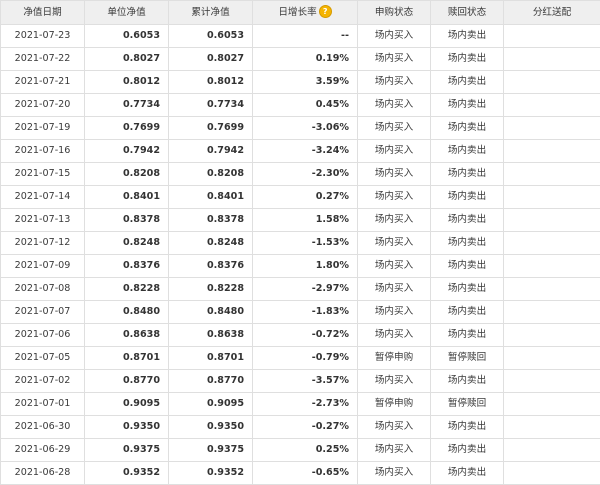  Describe the element at coordinates (300, 358) in the screenshot. I see `table-row: 2021-07-050.87010.8701-0.79%暂停申购暂停赎回` at that location.